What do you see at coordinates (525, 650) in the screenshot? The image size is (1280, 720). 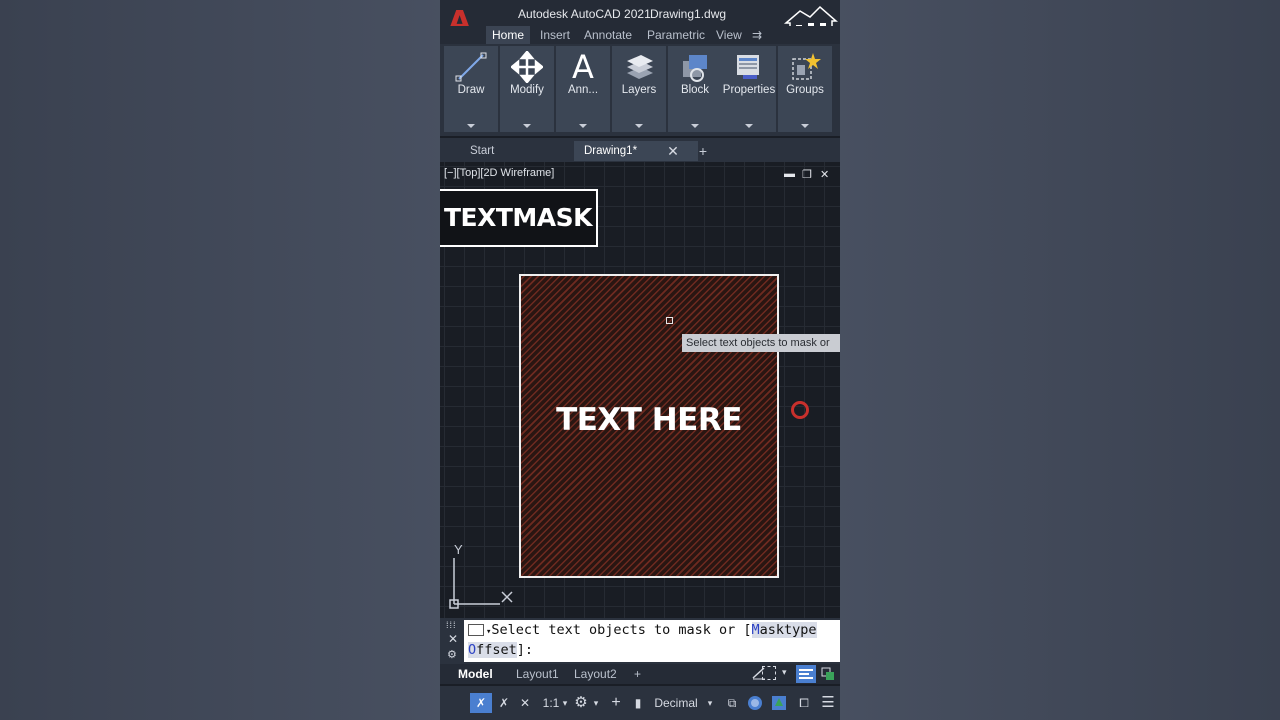 I see `prompt-suffix: ]:` at bounding box center [525, 650].